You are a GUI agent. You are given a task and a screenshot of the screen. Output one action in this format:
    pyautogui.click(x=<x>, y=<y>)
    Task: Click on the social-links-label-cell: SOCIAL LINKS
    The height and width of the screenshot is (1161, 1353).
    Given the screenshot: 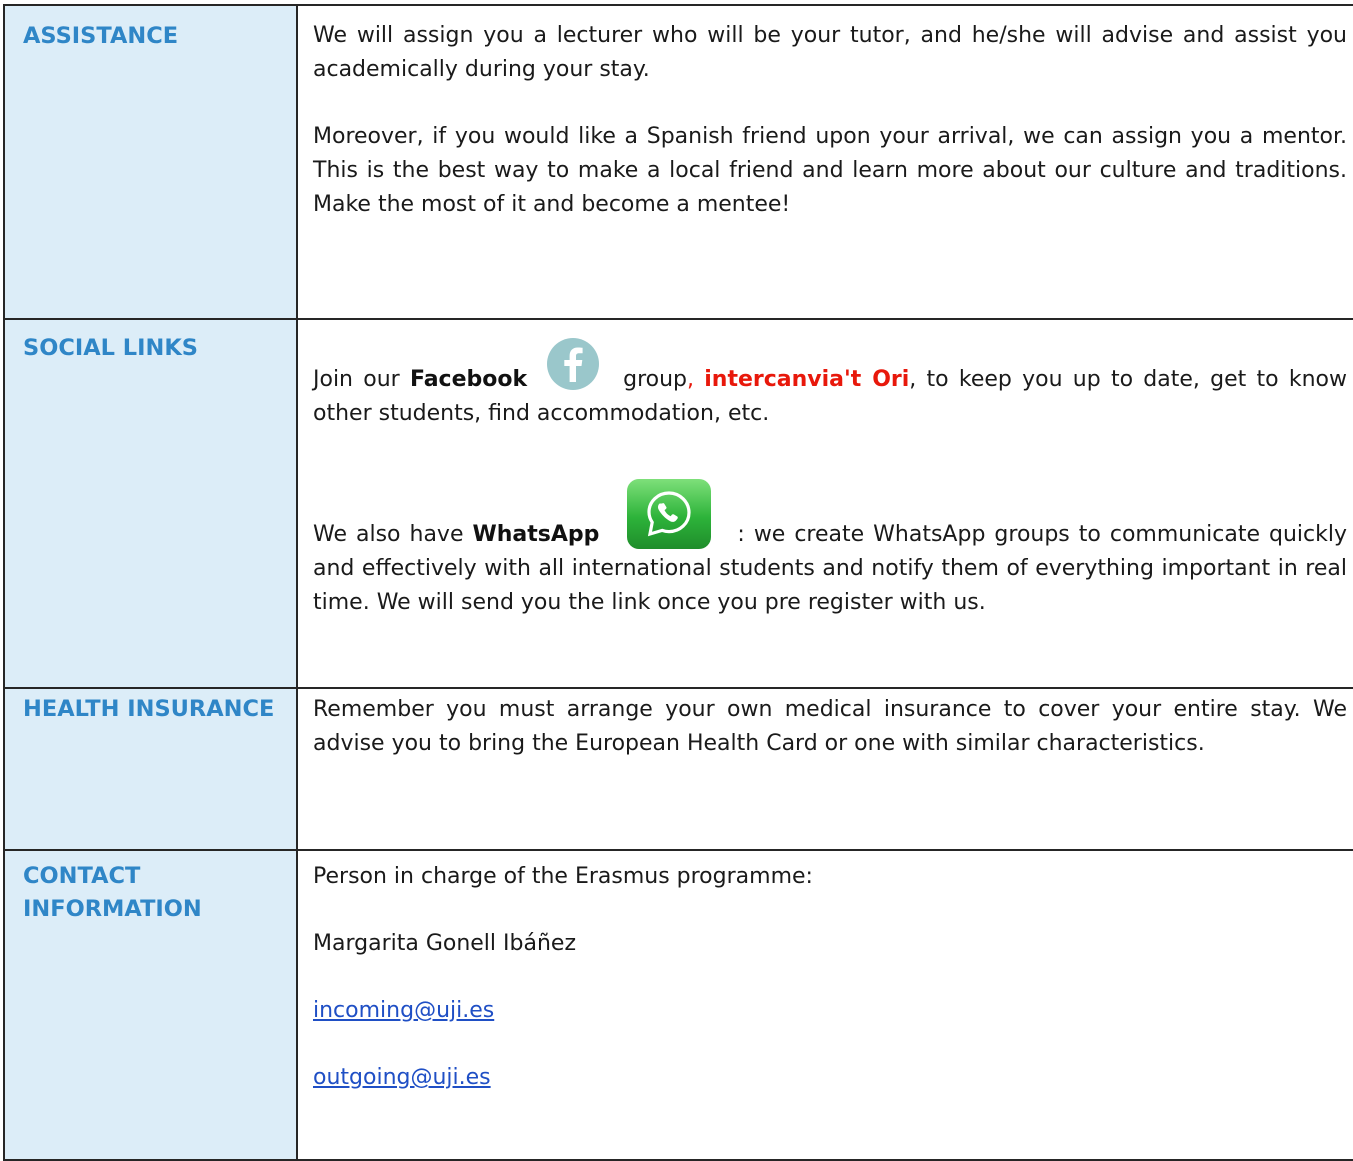 What is the action you would take?
    pyautogui.click(x=150, y=503)
    